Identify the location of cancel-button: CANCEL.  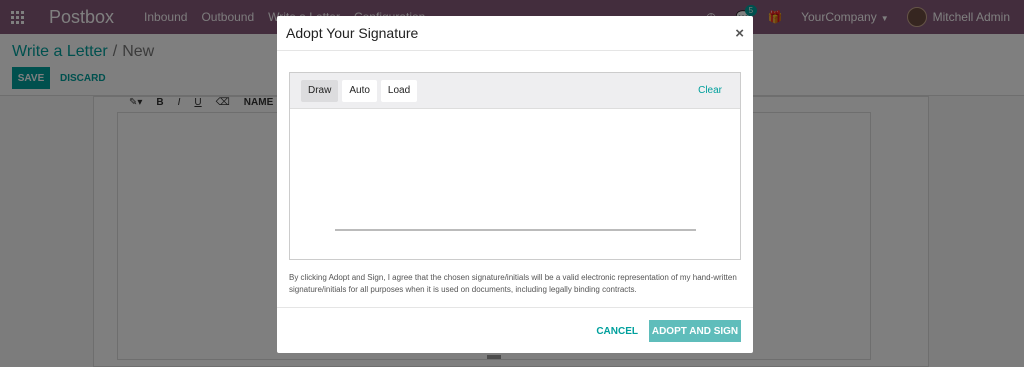
(617, 331).